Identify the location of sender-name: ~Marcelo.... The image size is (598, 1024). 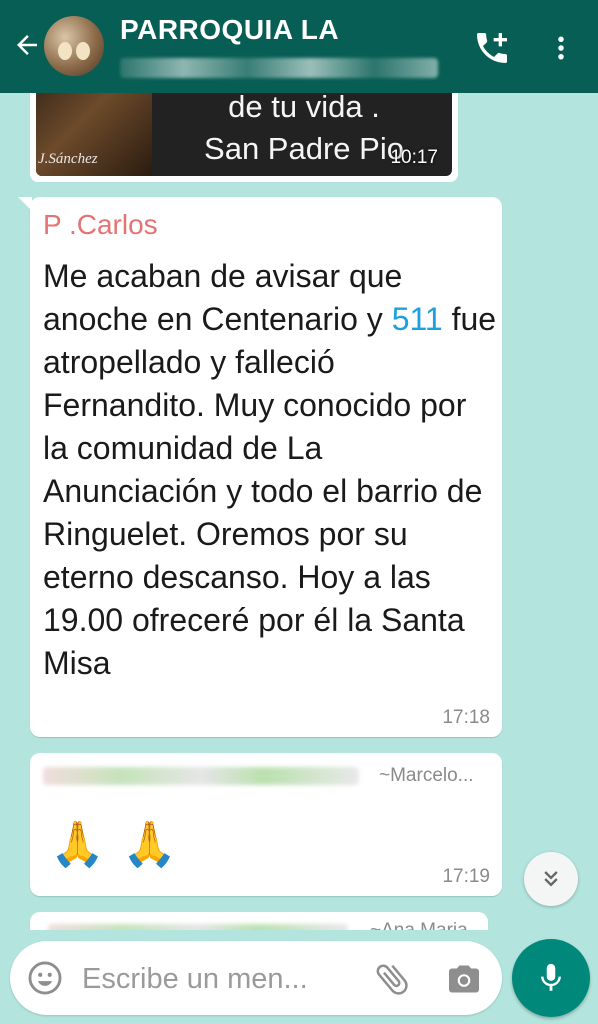
(426, 776).